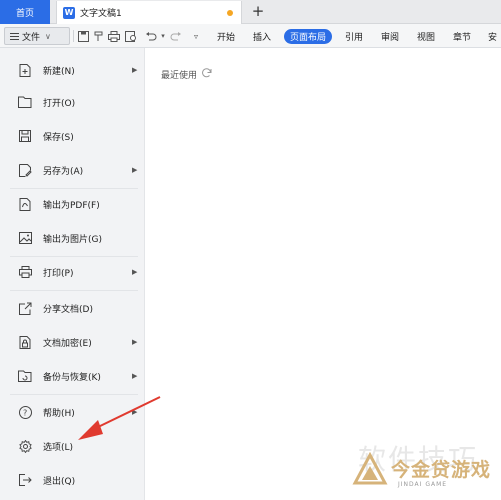  I want to click on menu-item-export-pdf: 输出为PDF(F), so click(72, 204).